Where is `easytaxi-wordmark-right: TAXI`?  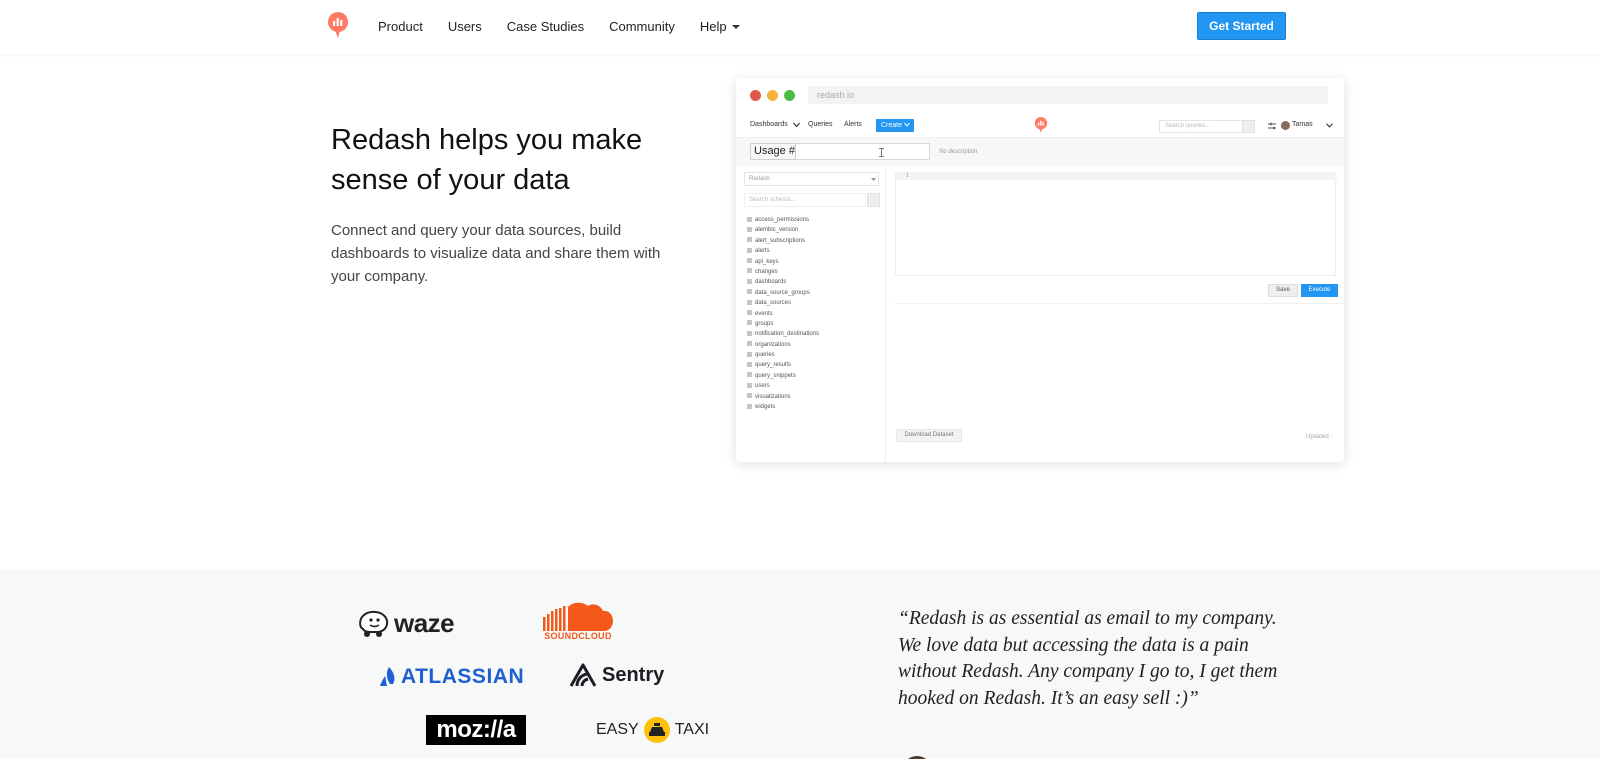
easytaxi-wordmark-right: TAXI is located at coordinates (692, 729).